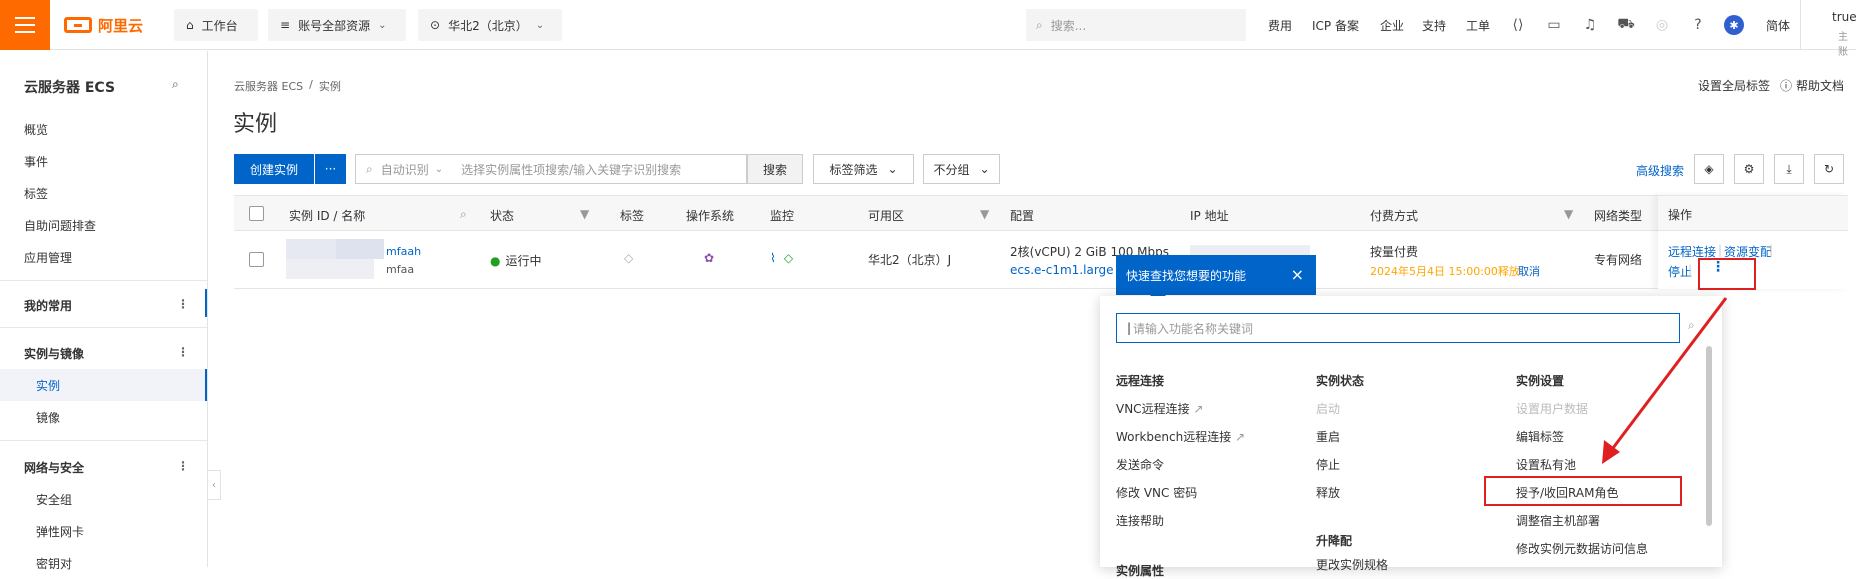 The width and height of the screenshot is (1856, 579). What do you see at coordinates (961, 169) in the screenshot?
I see `group-select: 不分组 ⌄` at bounding box center [961, 169].